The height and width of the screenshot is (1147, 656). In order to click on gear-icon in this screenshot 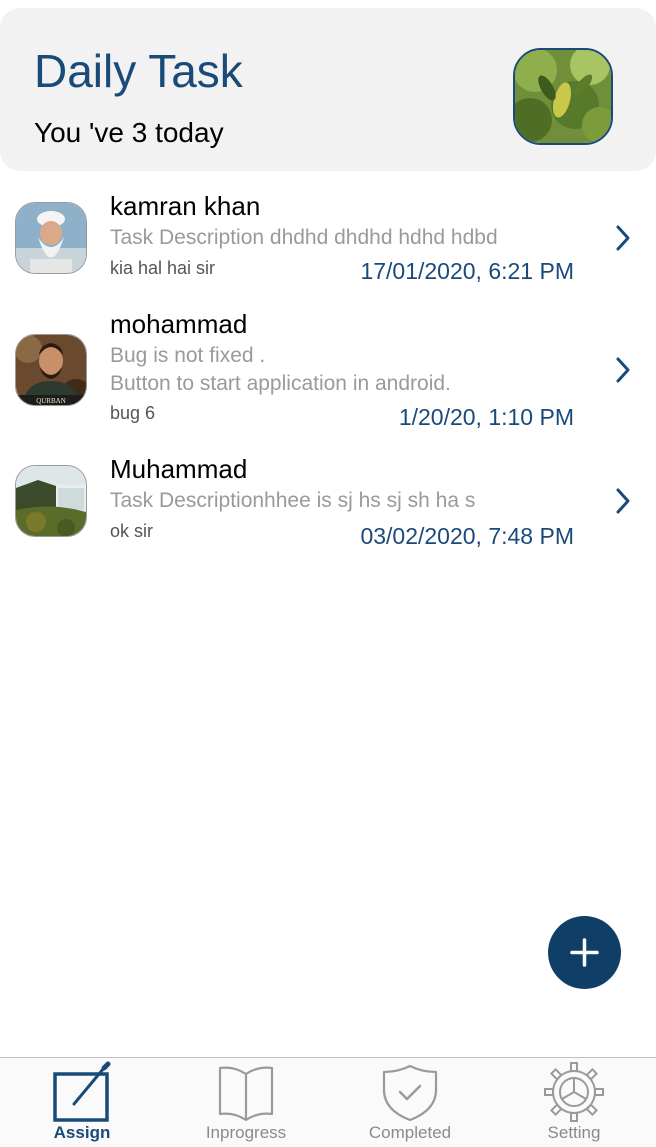, I will do `click(574, 1092)`.